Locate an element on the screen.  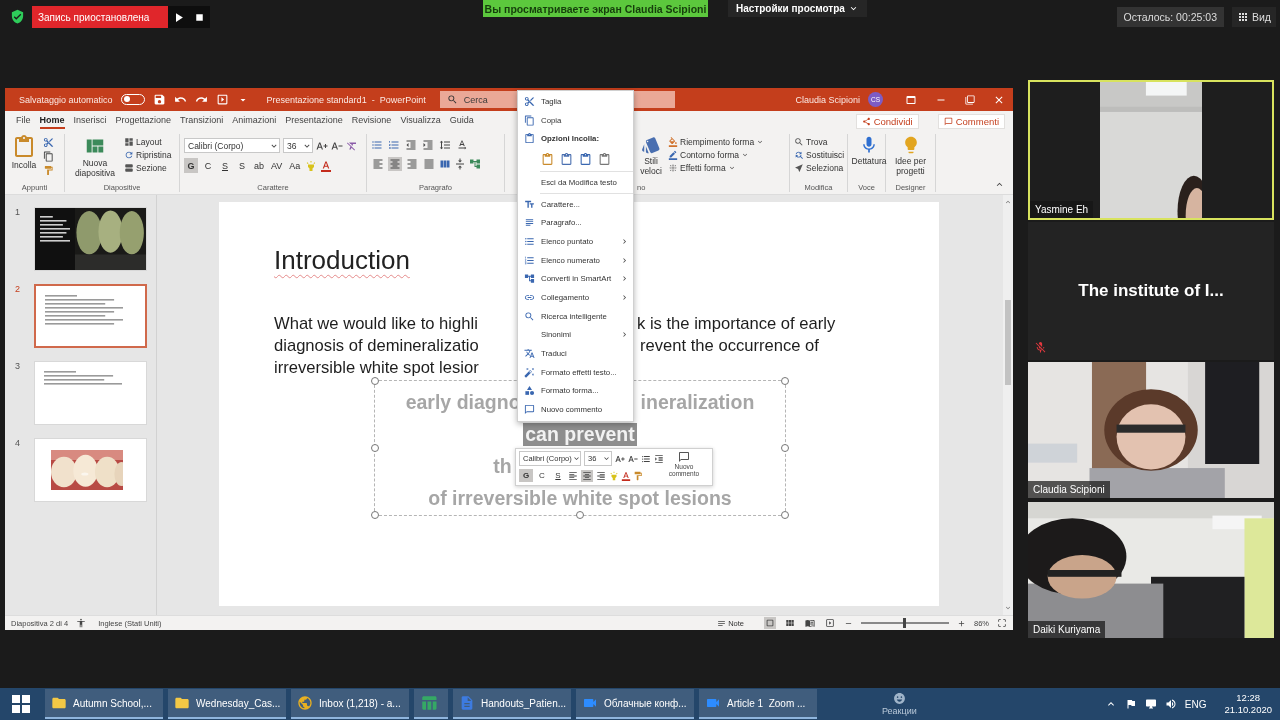
security-shield-icon is located at coordinates (17, 16).